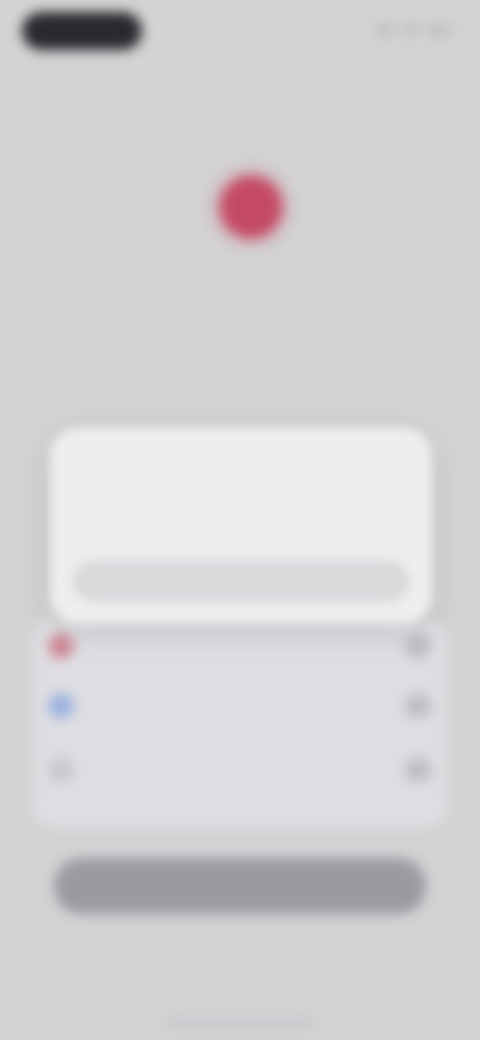  I want to click on battery-icon, so click(439, 30).